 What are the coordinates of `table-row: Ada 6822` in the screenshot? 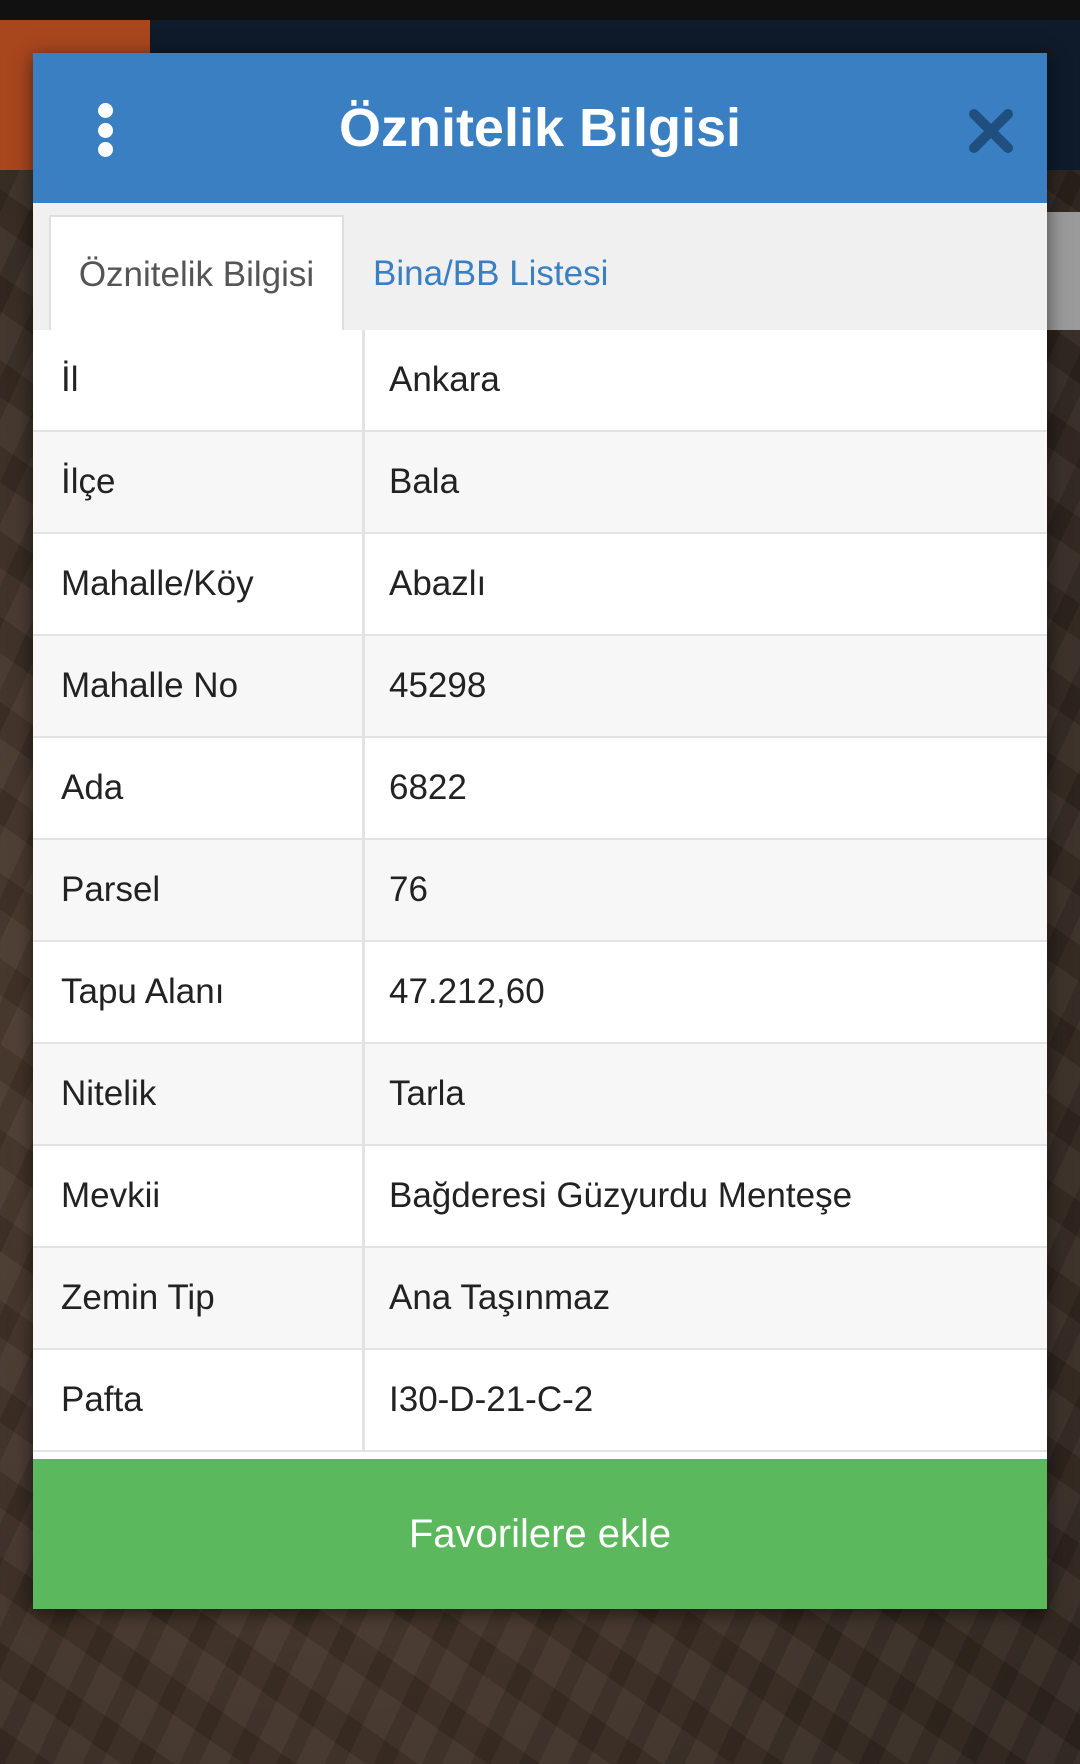 It's located at (540, 789).